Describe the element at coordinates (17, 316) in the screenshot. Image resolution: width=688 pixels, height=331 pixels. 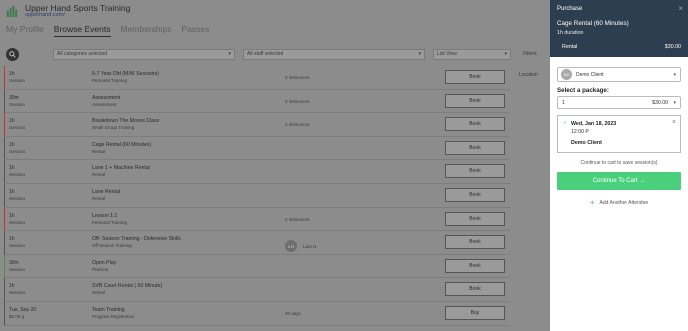
I see `event-kind: $2.00 g` at that location.